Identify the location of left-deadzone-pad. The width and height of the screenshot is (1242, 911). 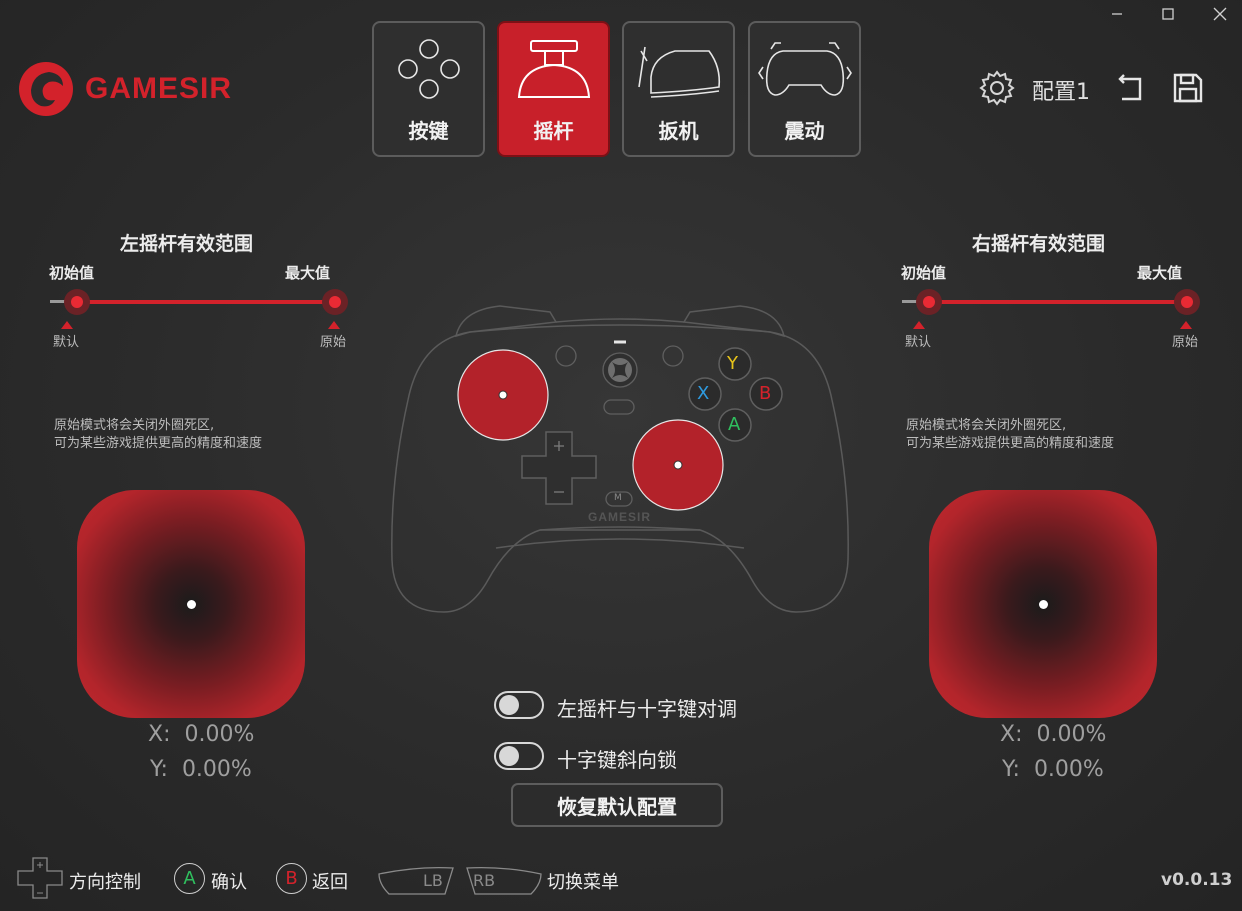
(191, 604).